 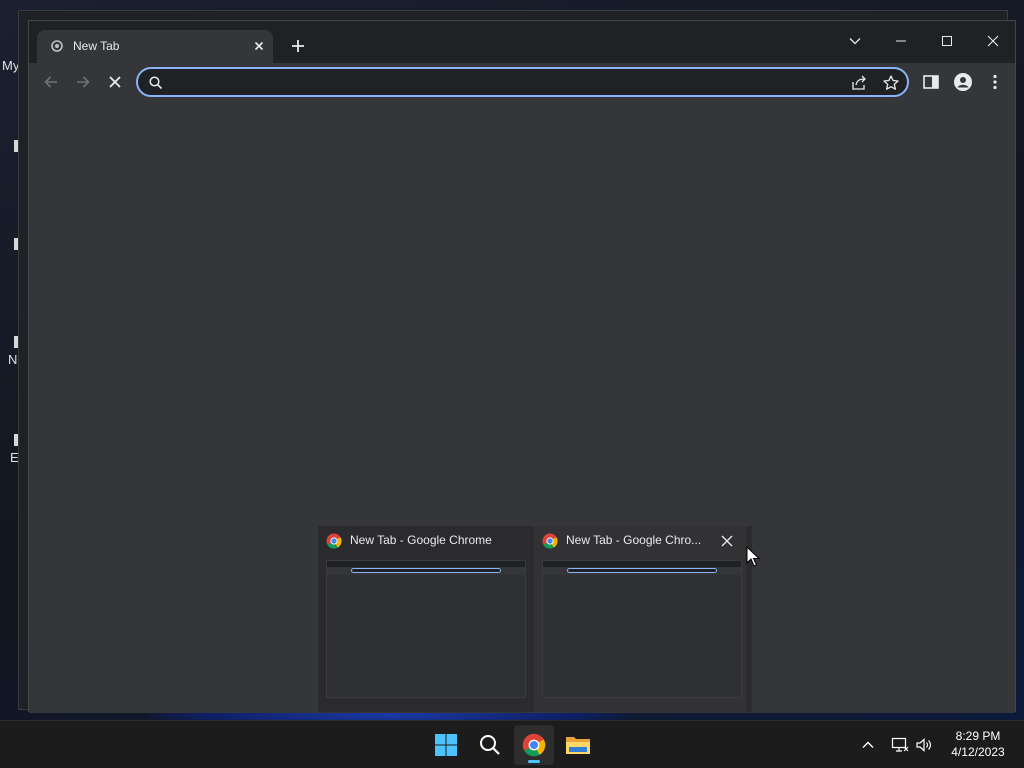 What do you see at coordinates (298, 46) in the screenshot?
I see `plus-icon` at bounding box center [298, 46].